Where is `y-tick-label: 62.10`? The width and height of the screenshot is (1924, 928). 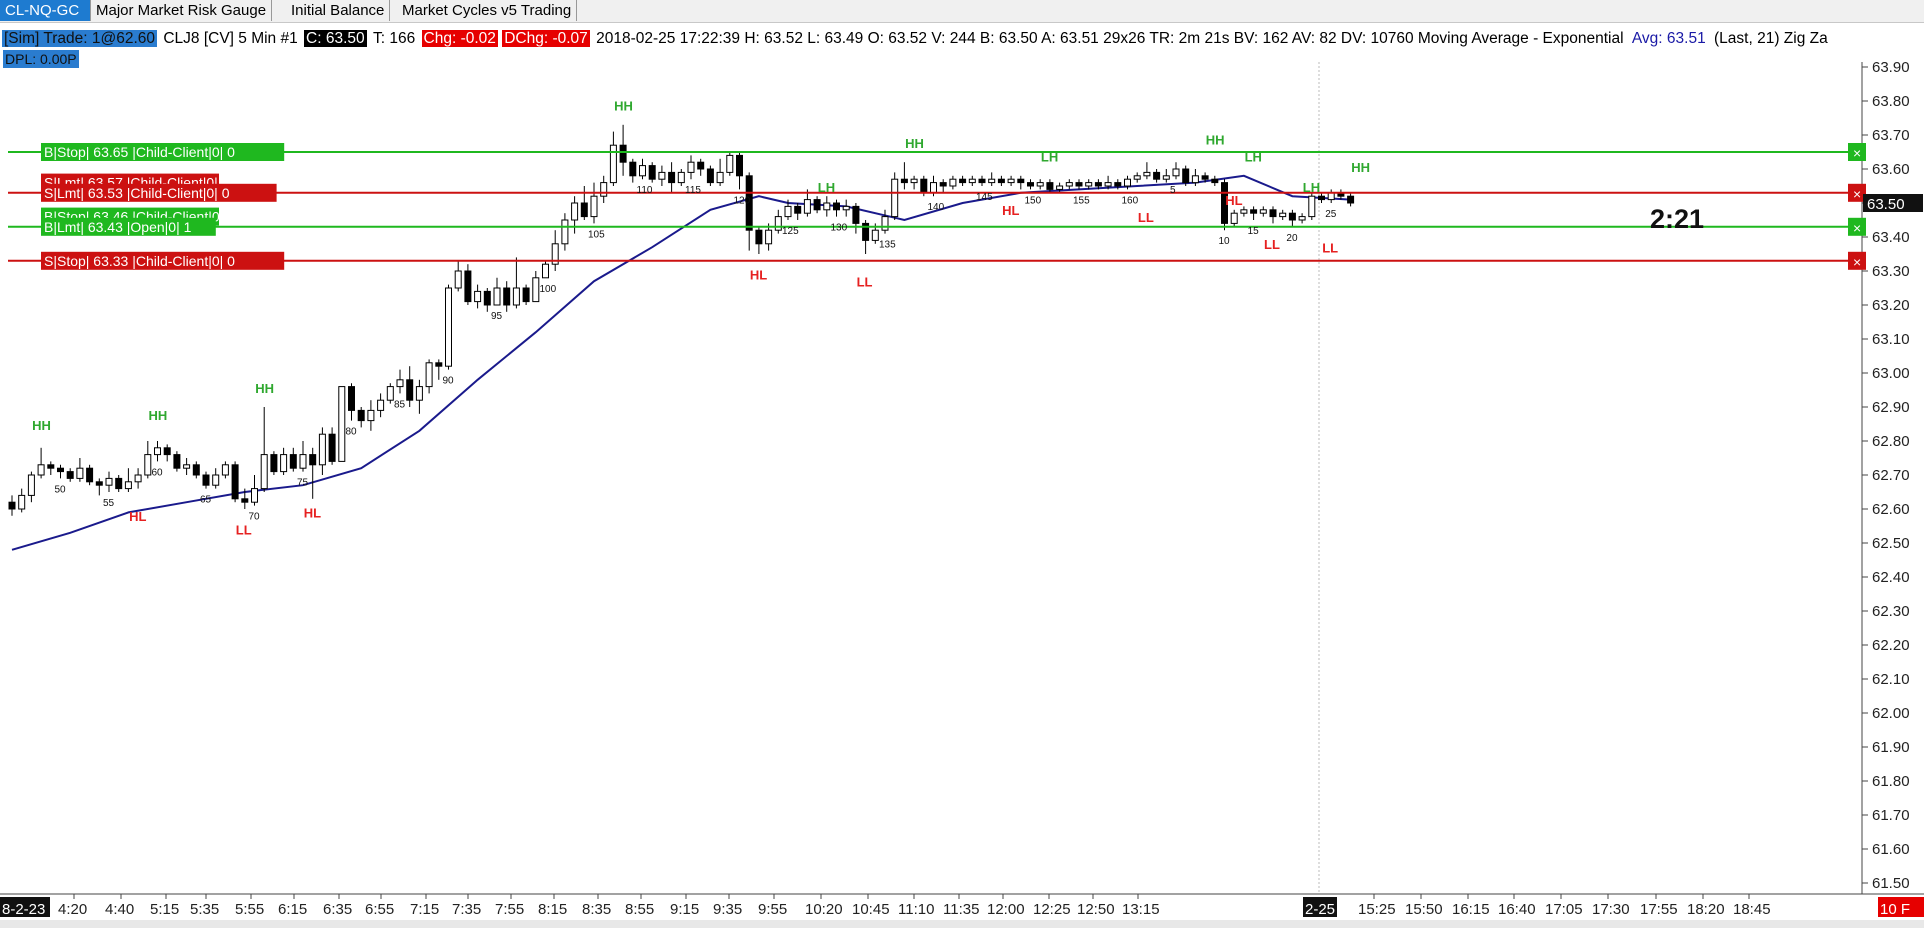 y-tick-label: 62.10 is located at coordinates (1891, 679).